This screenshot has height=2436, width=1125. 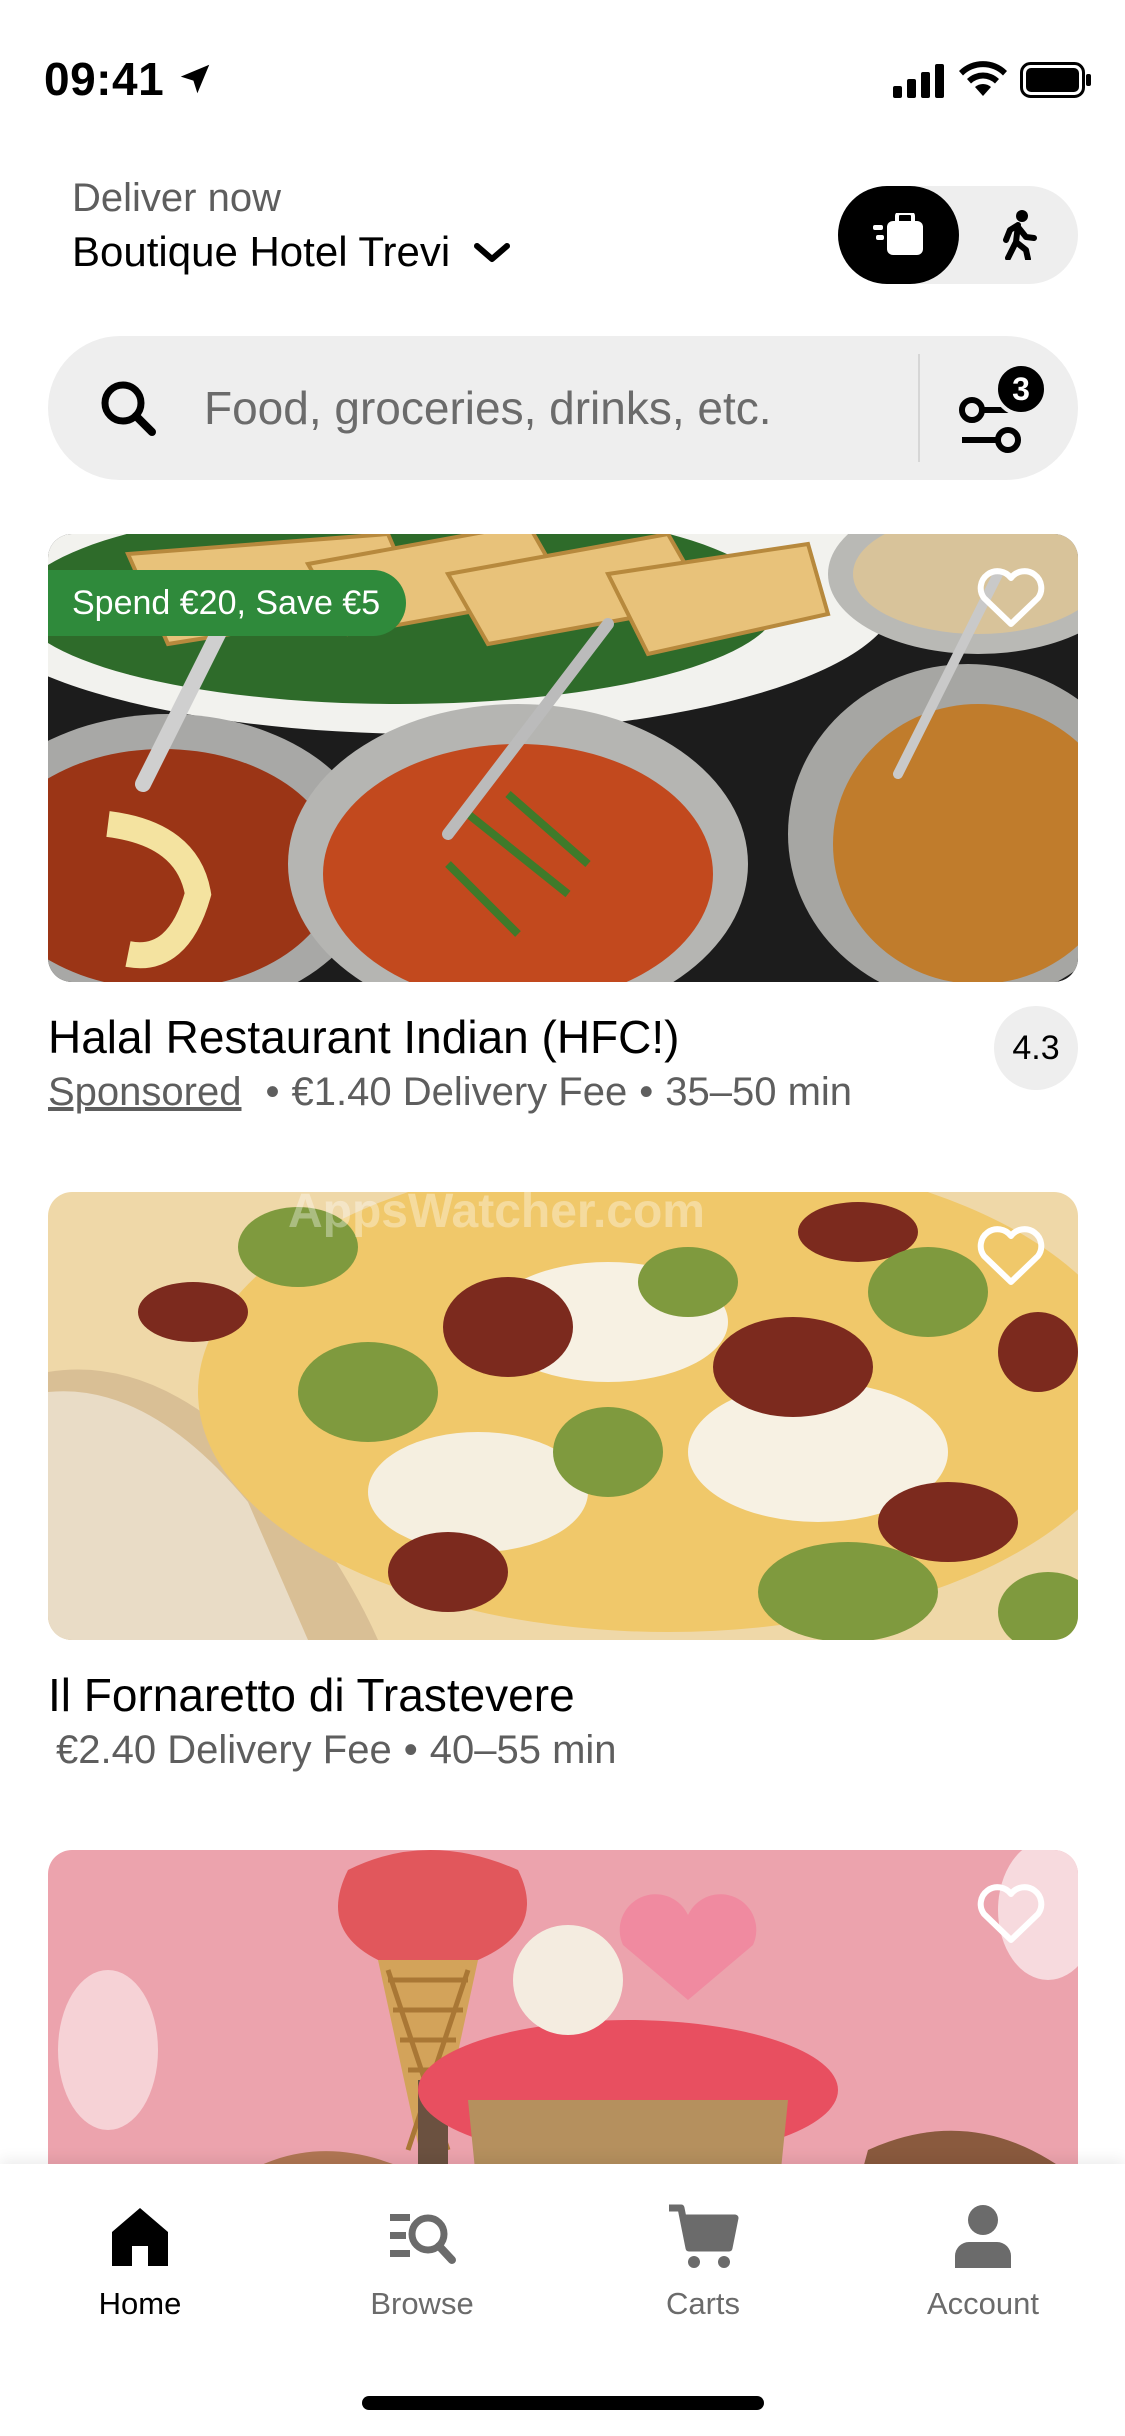 What do you see at coordinates (562, 75) in the screenshot?
I see `status-bar: 09:41` at bounding box center [562, 75].